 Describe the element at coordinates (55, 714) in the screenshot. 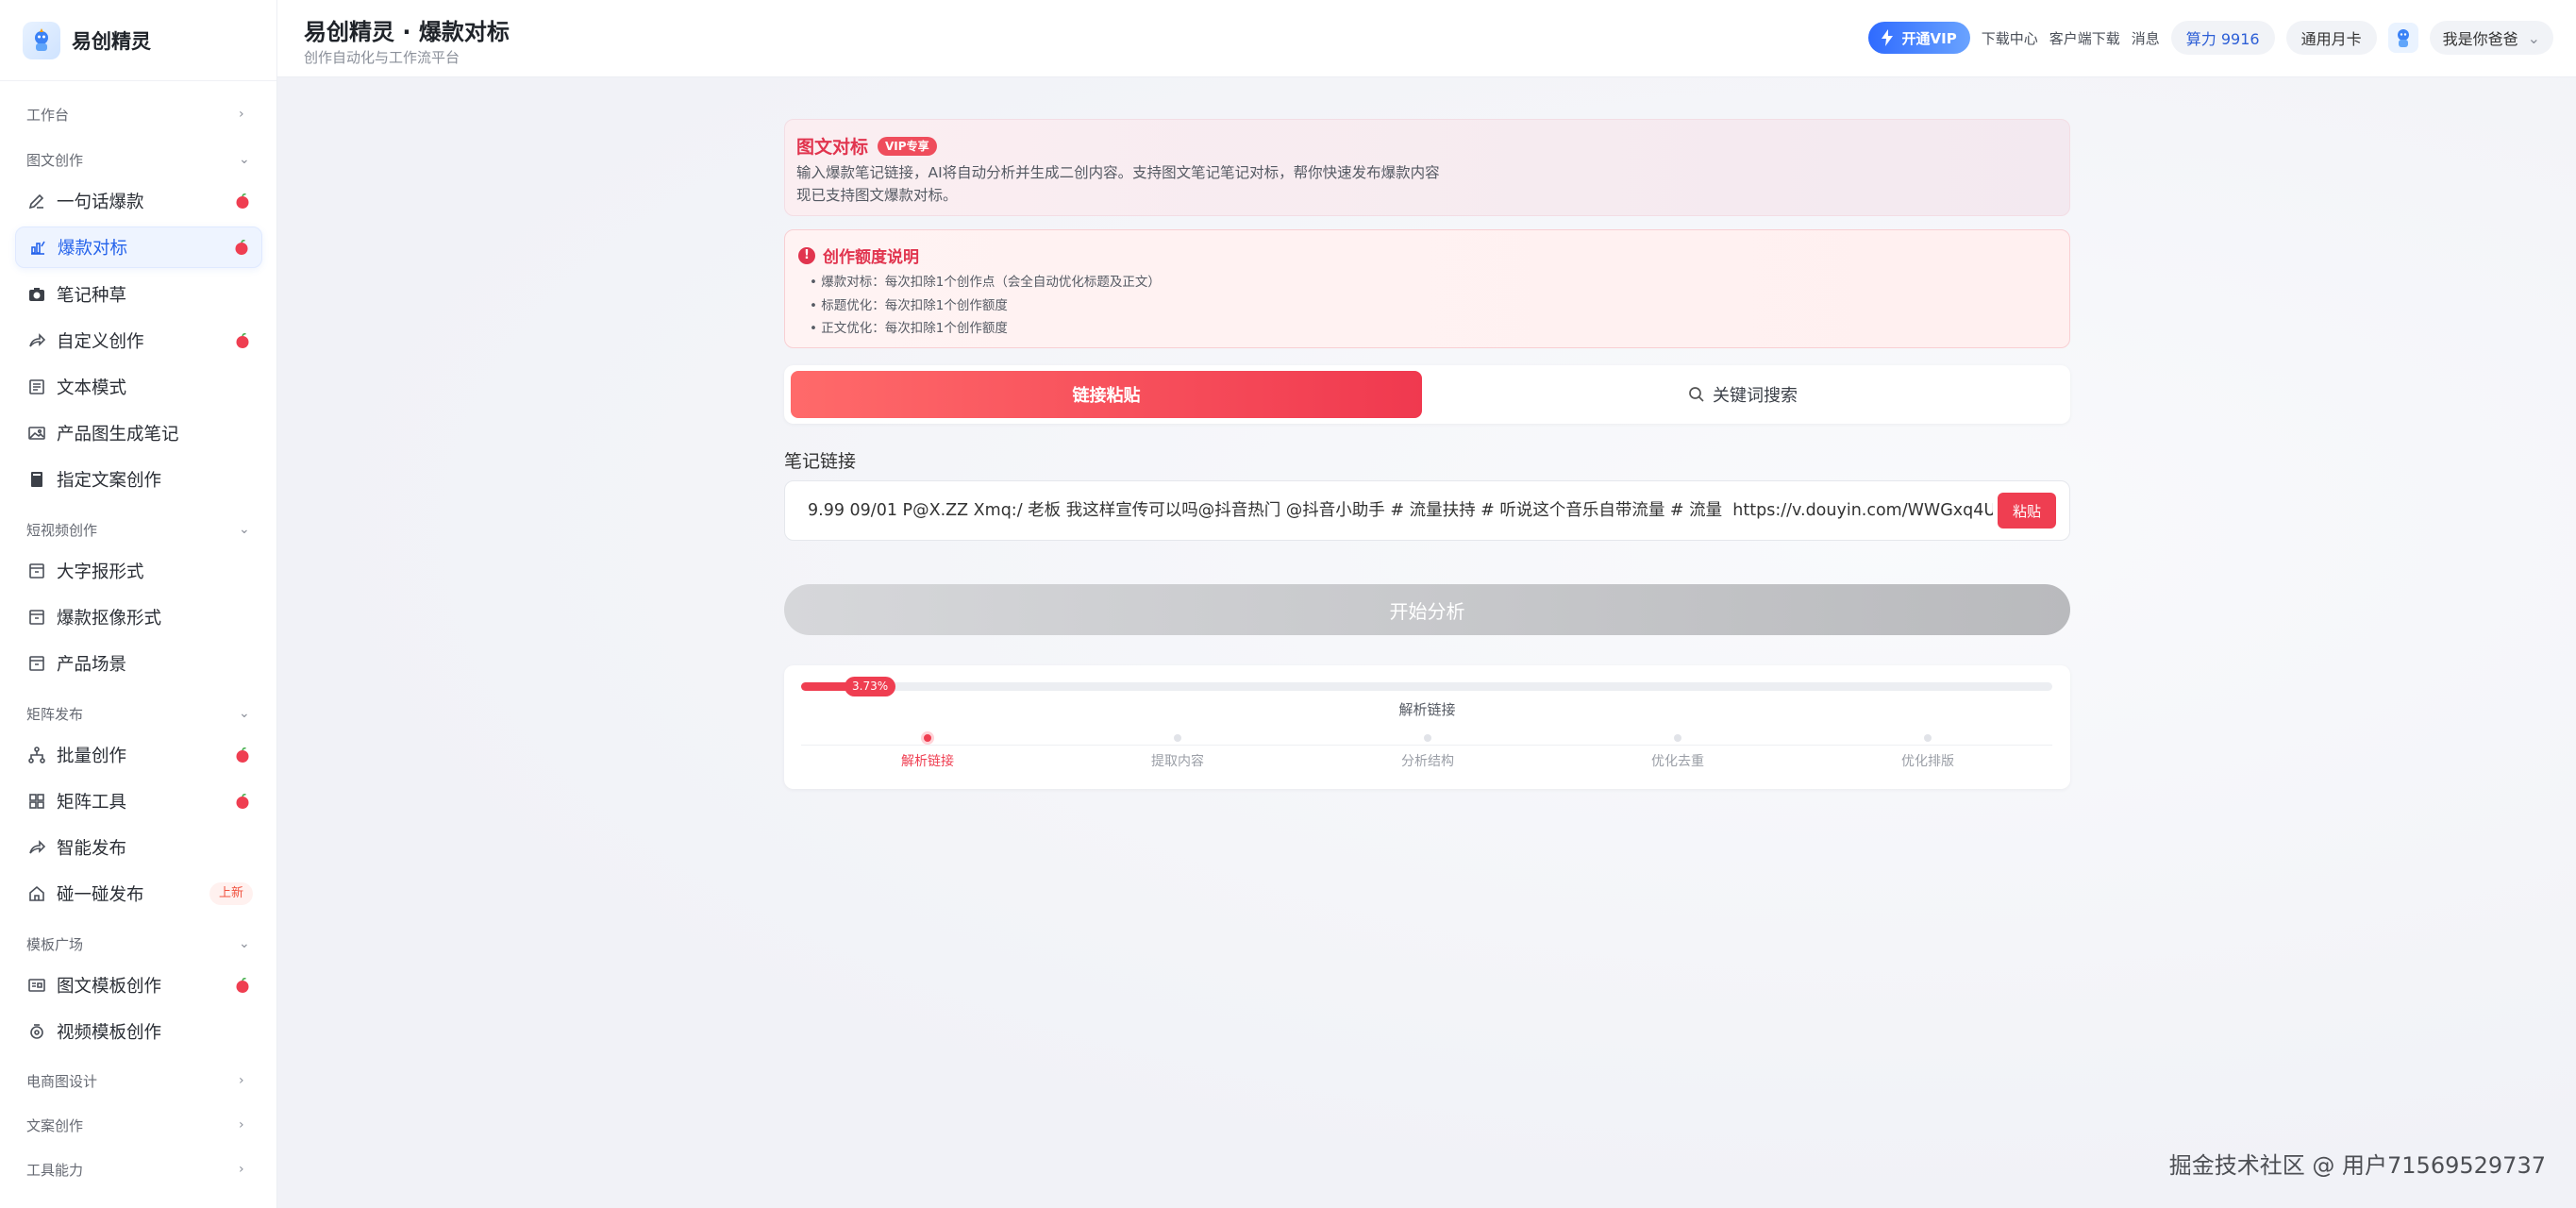

I see `sidebar-group-label: 矩阵发布` at that location.